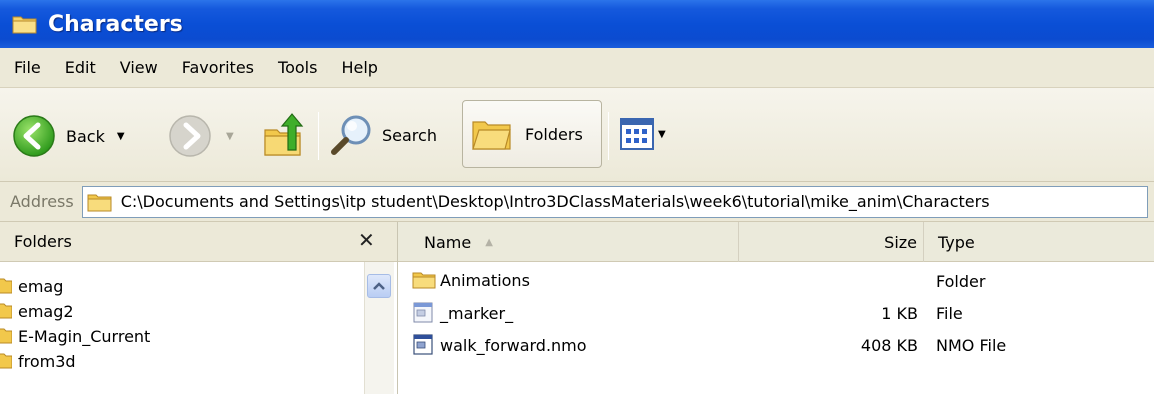 The height and width of the screenshot is (394, 1154). Describe the element at coordinates (297, 67) in the screenshot. I see `menu-tools: Tools` at that location.